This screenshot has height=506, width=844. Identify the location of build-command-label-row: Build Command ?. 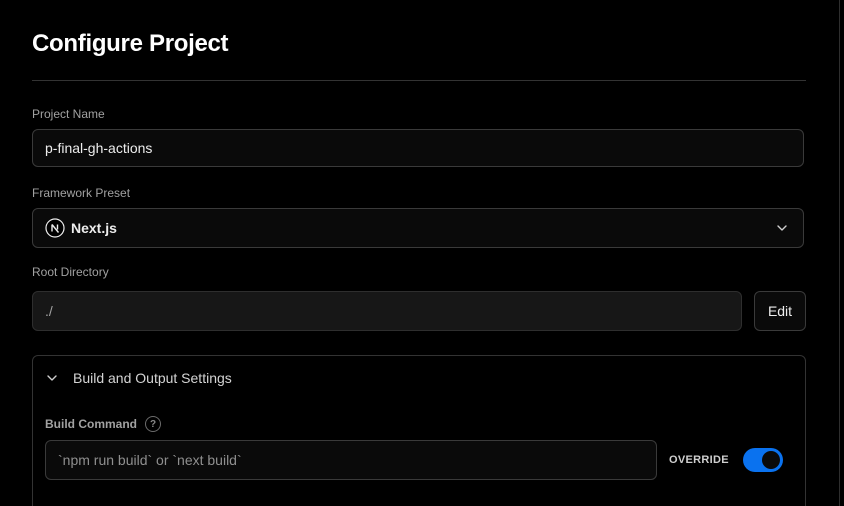
(103, 424).